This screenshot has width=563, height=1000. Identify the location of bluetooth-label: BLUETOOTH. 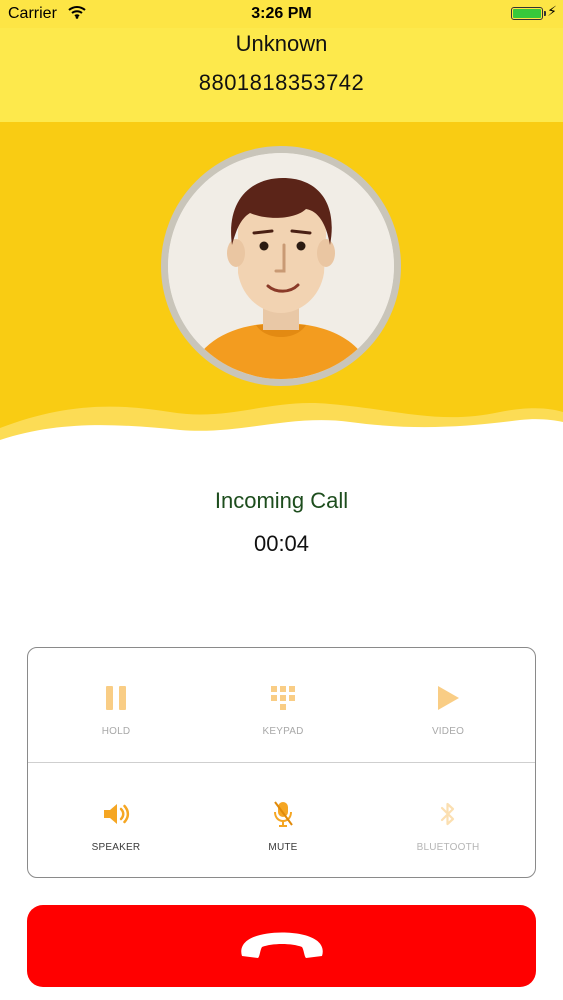
(448, 847).